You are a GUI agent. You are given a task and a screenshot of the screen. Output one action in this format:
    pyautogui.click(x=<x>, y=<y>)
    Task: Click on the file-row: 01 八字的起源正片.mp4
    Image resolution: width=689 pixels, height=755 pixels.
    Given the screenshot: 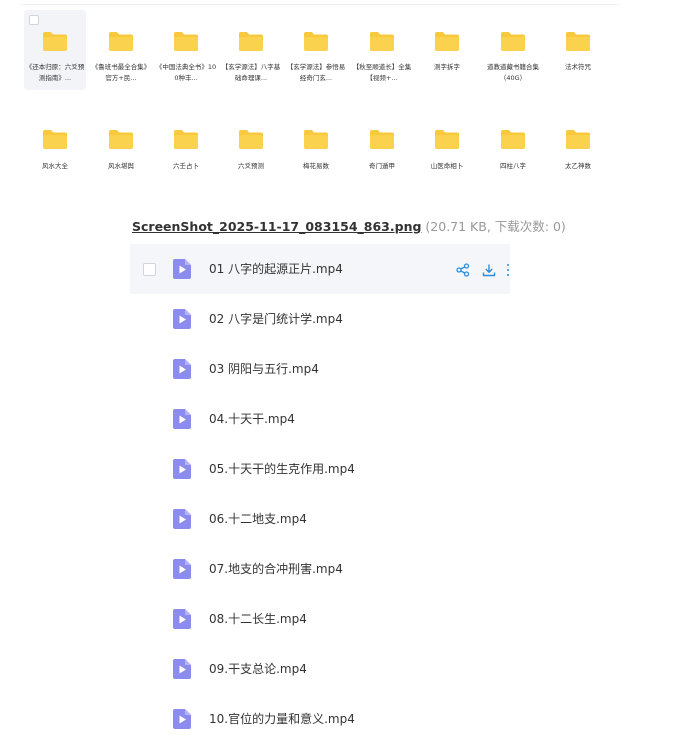 What is the action you would take?
    pyautogui.click(x=320, y=269)
    